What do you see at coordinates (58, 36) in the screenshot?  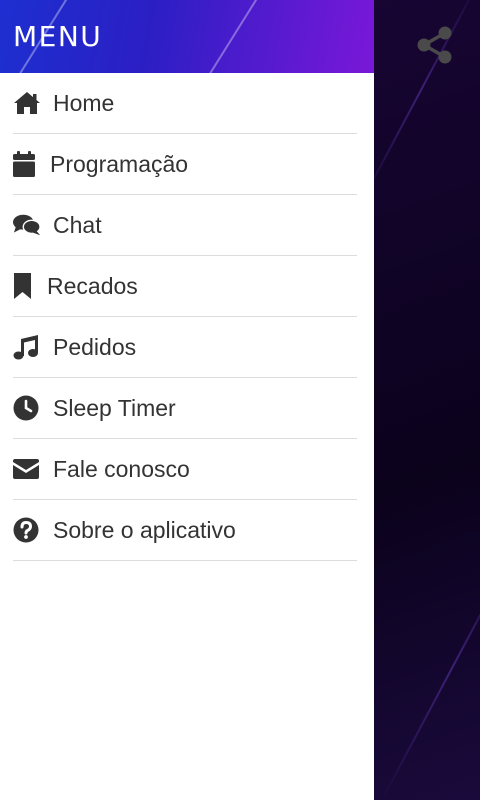 I see `drawer-title: MENU` at bounding box center [58, 36].